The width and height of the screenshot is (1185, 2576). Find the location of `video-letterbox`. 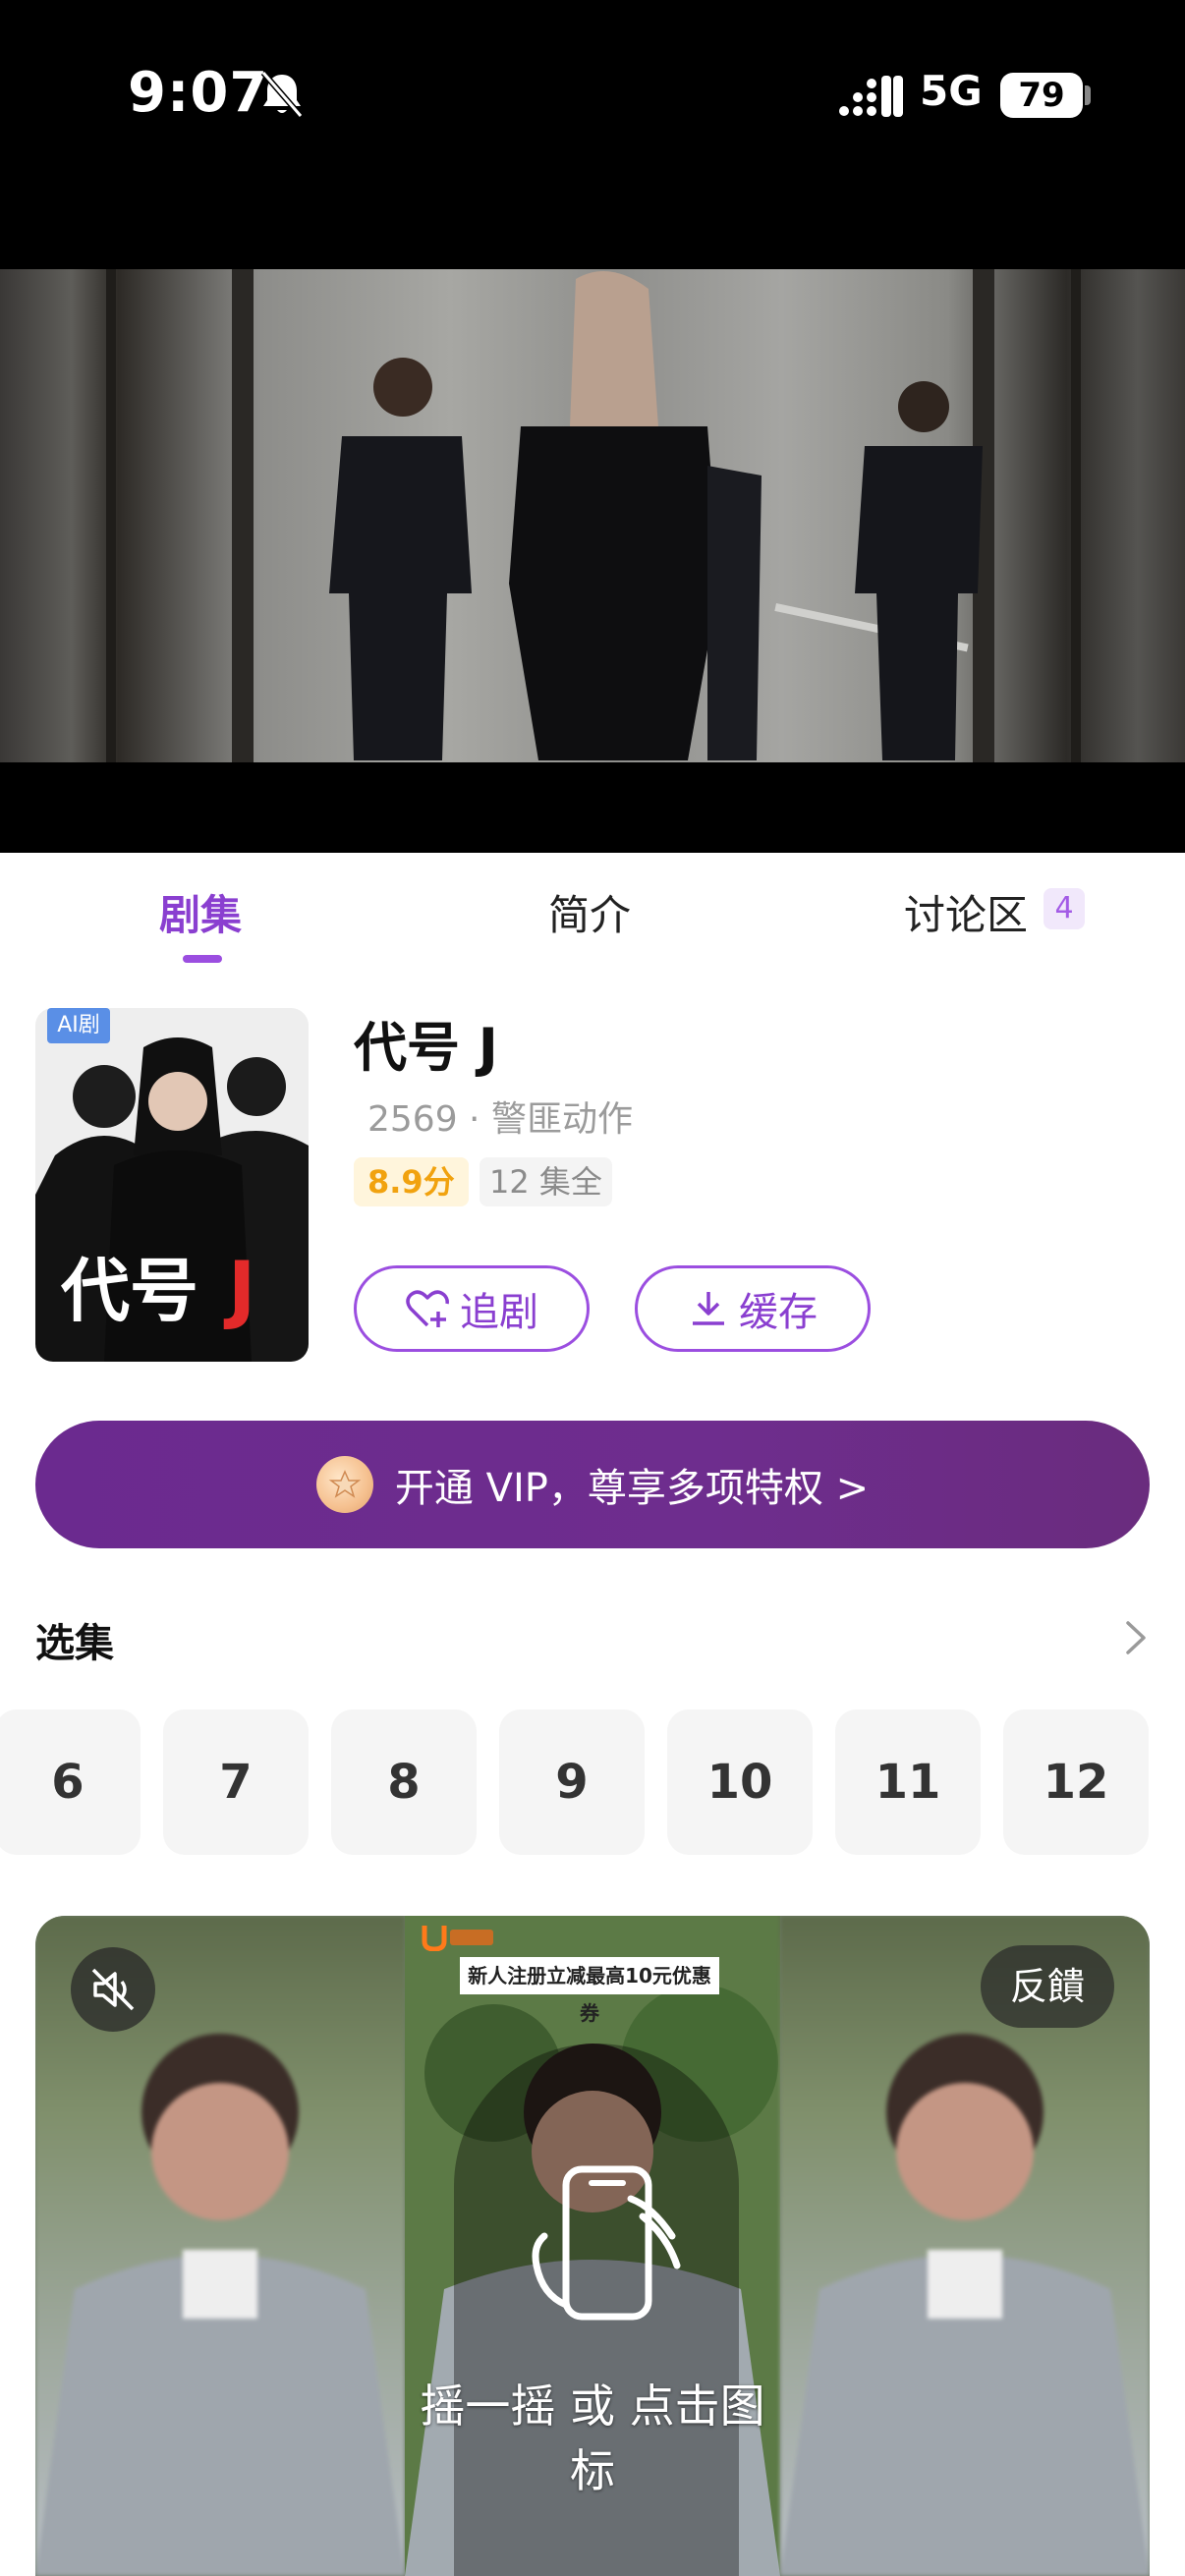

video-letterbox is located at coordinates (592, 807).